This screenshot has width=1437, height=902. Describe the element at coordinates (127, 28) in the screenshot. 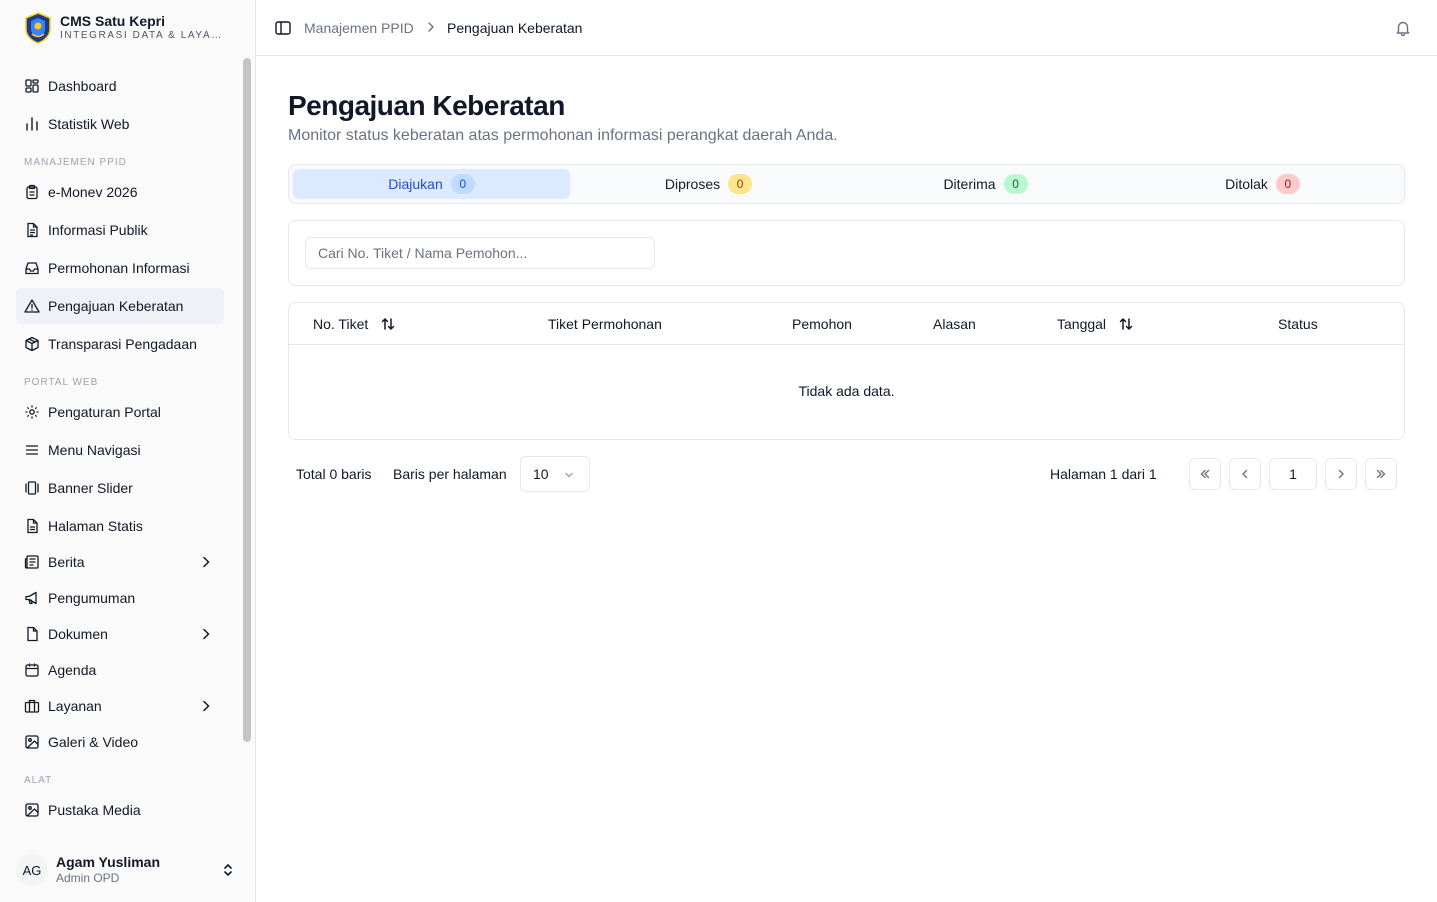

I see `brand: CMS Satu Kepri INTEGRASI DATA & LAYANAN` at that location.